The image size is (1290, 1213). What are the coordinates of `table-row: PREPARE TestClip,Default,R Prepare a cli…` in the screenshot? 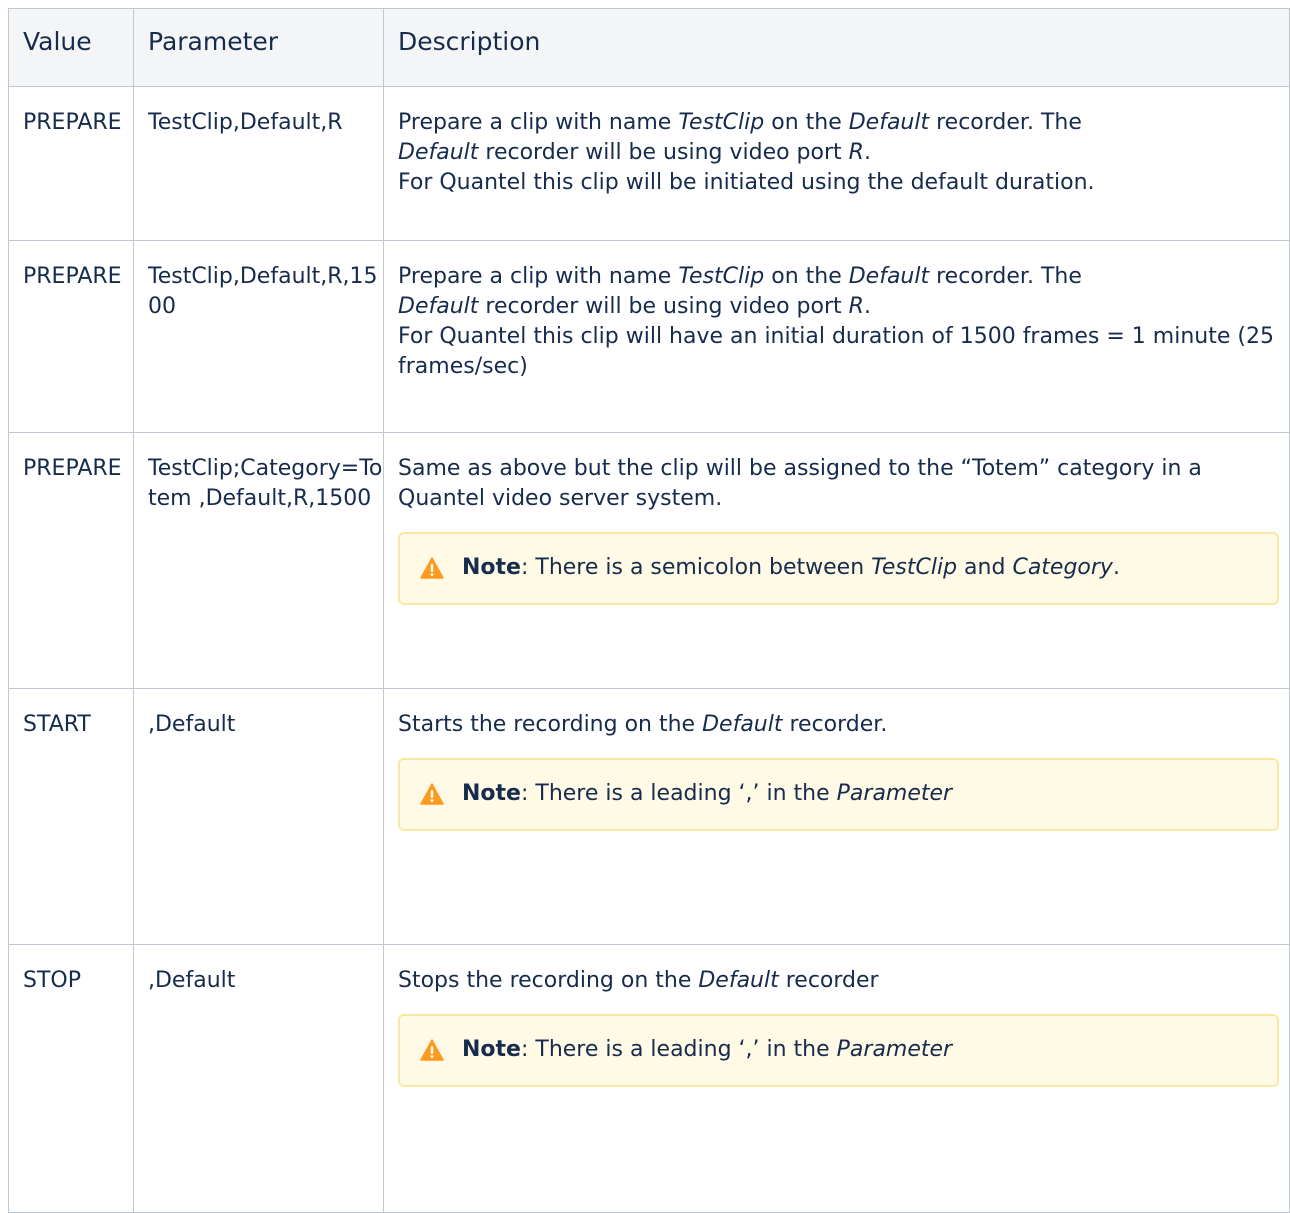 It's located at (649, 163).